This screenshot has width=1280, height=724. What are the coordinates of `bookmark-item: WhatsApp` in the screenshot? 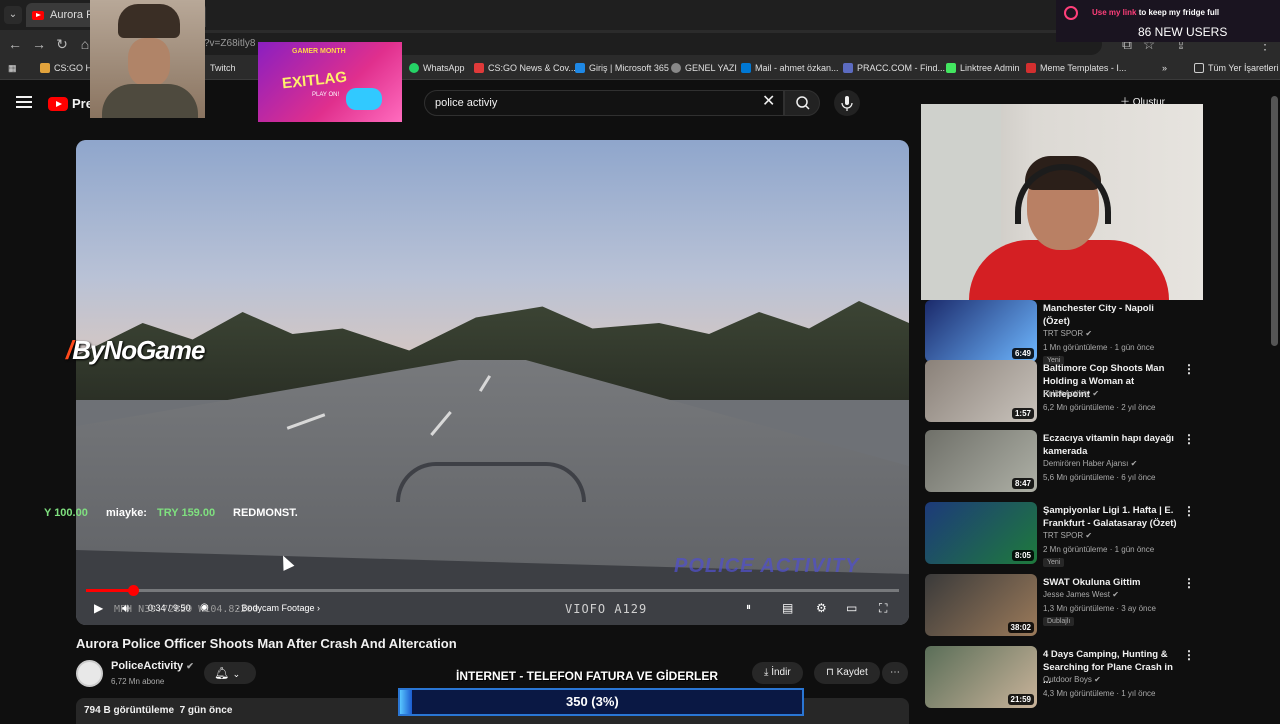 It's located at (437, 68).